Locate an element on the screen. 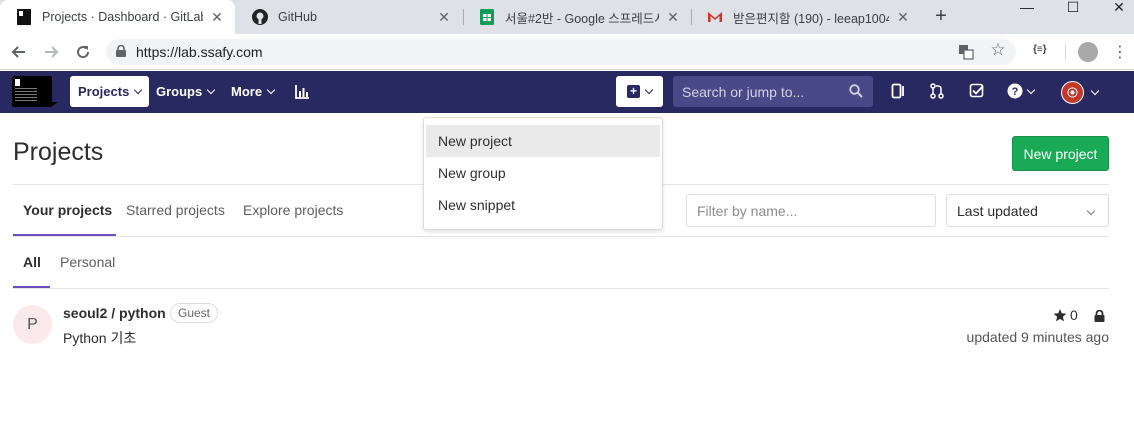  star-count-value: 0 is located at coordinates (1074, 315).